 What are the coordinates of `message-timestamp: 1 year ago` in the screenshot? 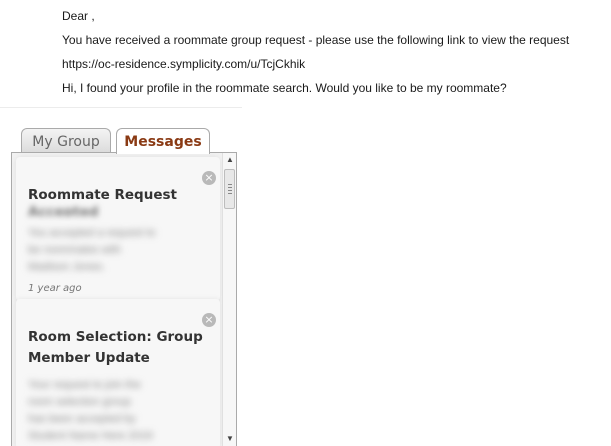 It's located at (55, 288).